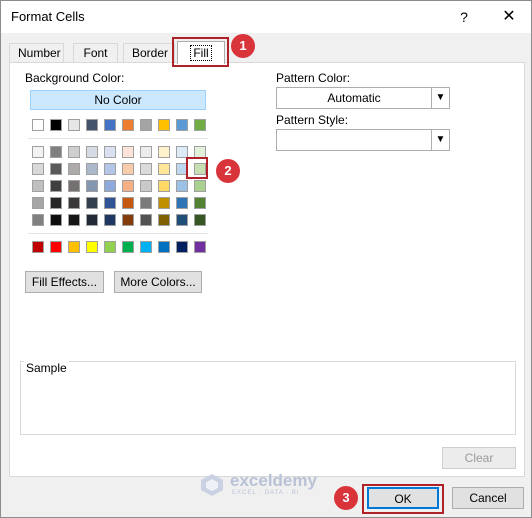  Describe the element at coordinates (403, 499) in the screenshot. I see `ok-button-highlight` at that location.